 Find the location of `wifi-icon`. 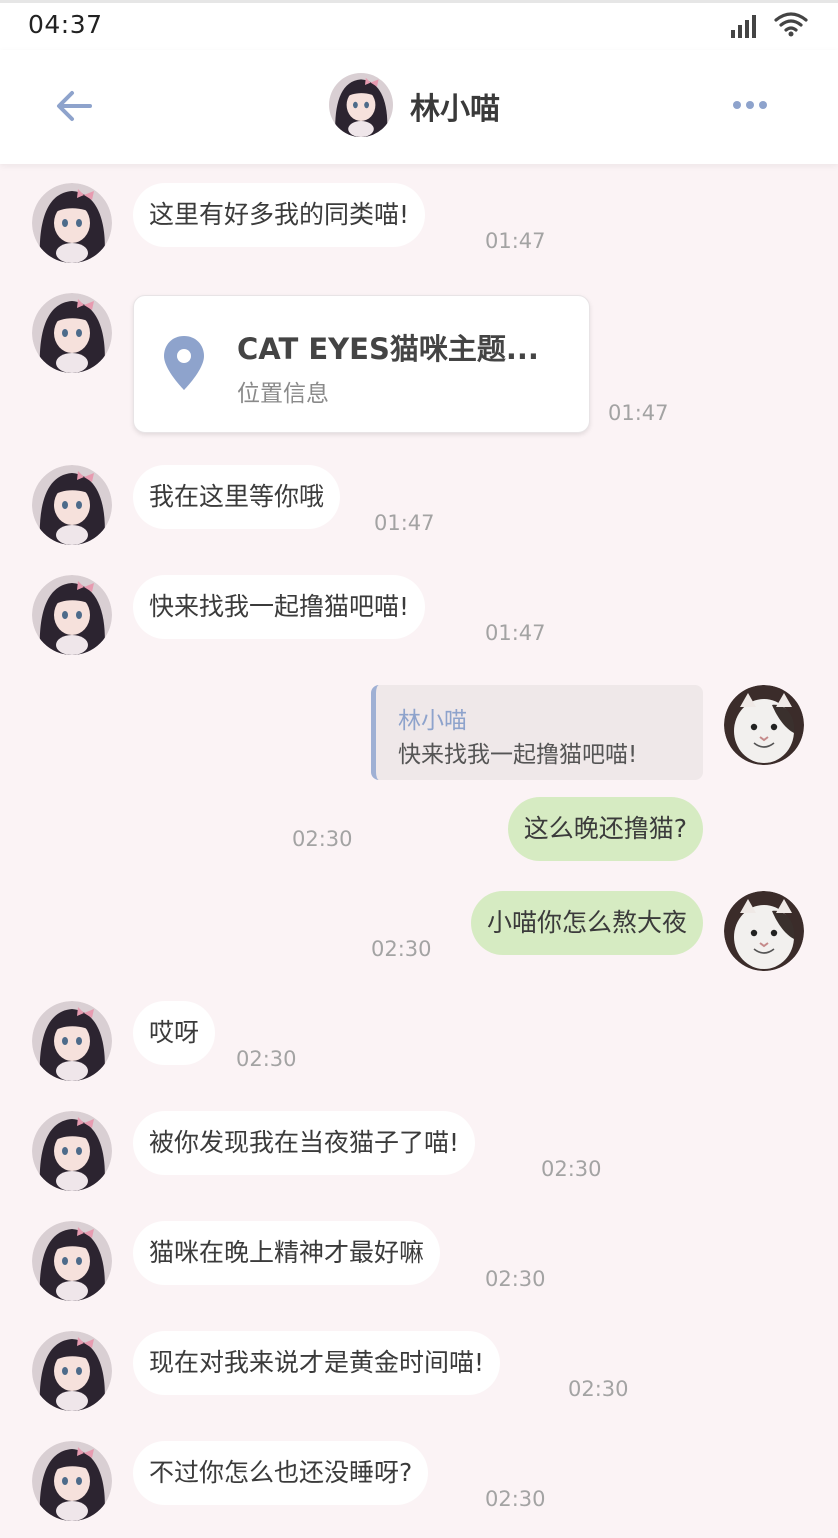

wifi-icon is located at coordinates (791, 24).